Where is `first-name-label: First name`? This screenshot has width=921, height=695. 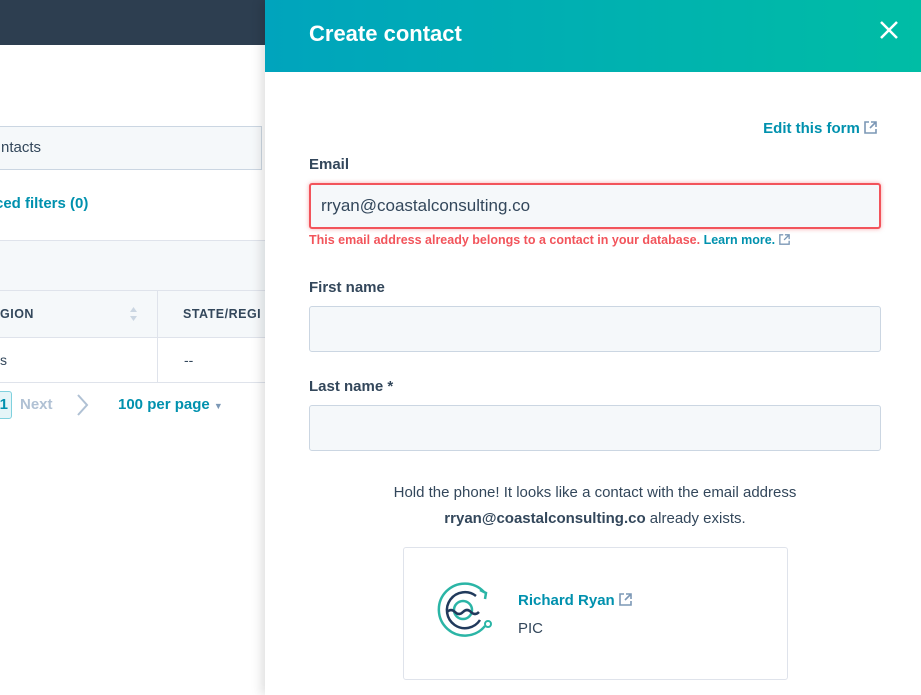
first-name-label: First name is located at coordinates (347, 287).